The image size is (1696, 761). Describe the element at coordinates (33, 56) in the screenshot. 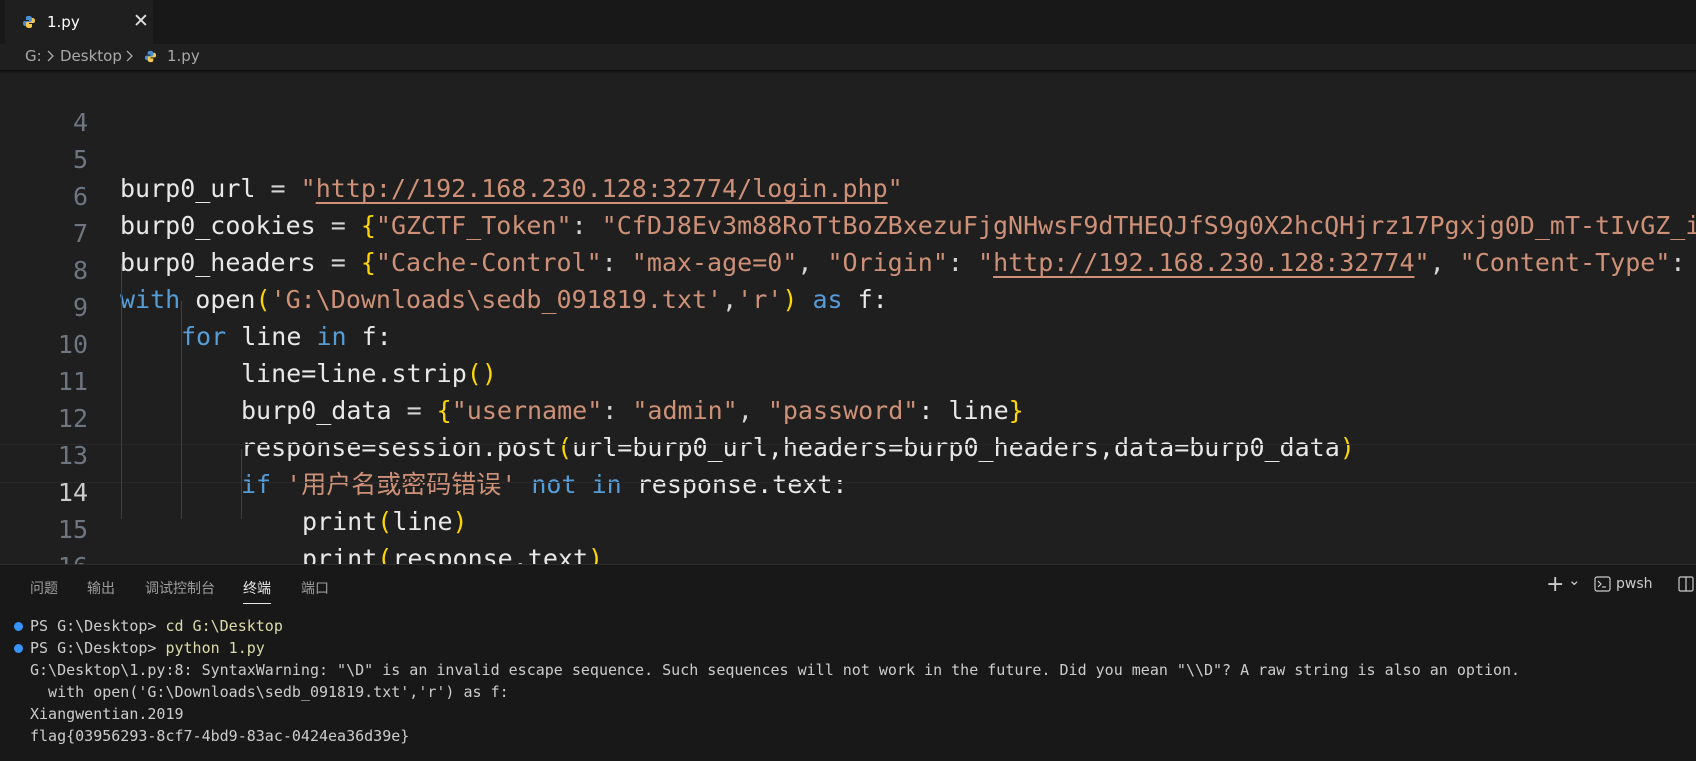

I see `breadcrumb-drive: G:` at that location.